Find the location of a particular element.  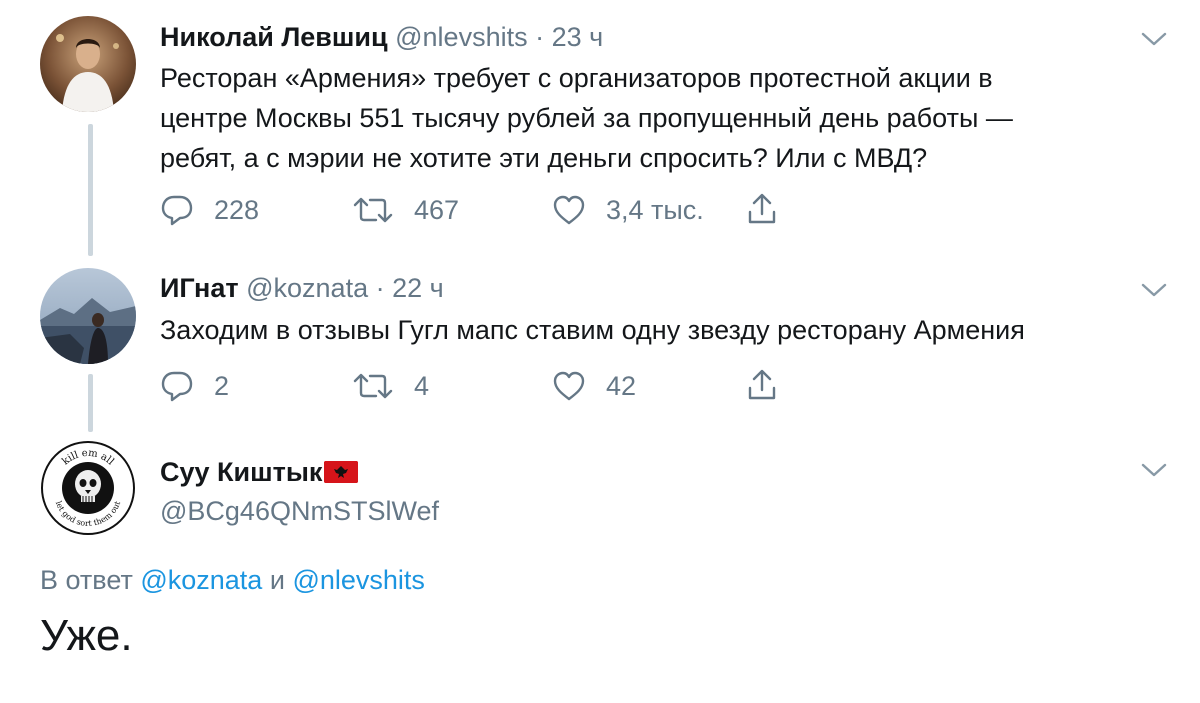

tweet-handle-row: @BCg46QNmSTSlWef is located at coordinates (299, 511).